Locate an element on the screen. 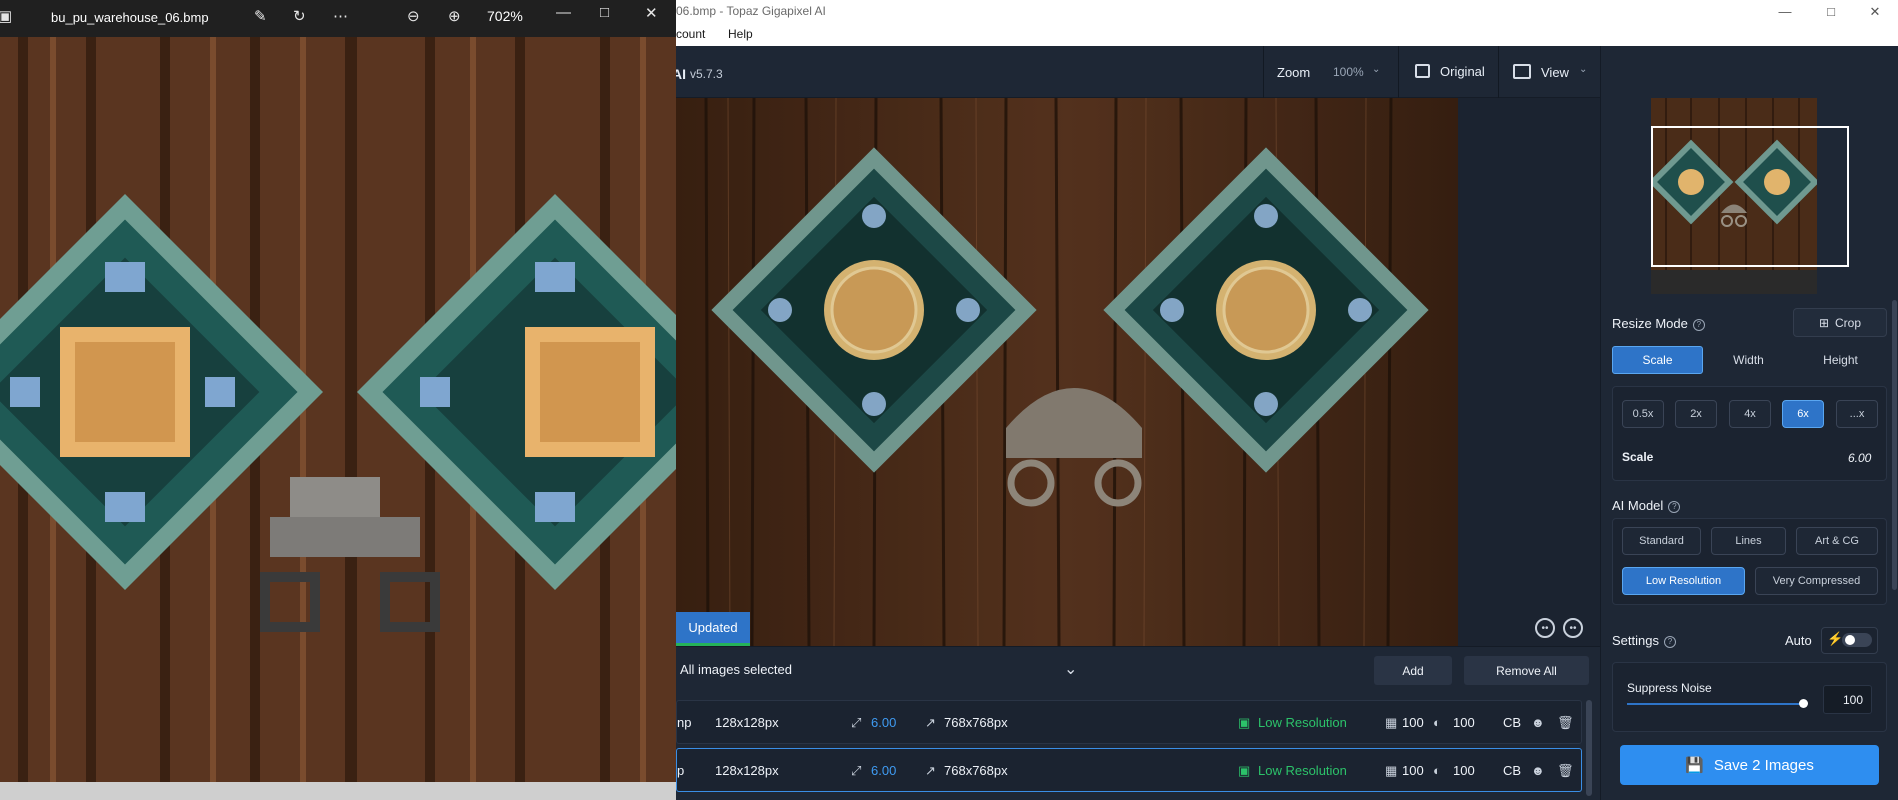 The height and width of the screenshot is (800, 1898). remove-all-button: Remove All is located at coordinates (1526, 670).